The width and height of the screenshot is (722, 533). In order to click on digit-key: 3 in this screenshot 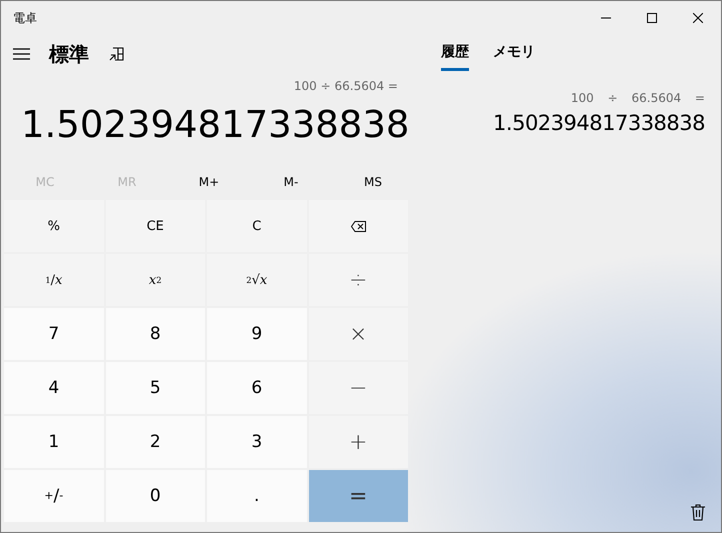, I will do `click(256, 442)`.